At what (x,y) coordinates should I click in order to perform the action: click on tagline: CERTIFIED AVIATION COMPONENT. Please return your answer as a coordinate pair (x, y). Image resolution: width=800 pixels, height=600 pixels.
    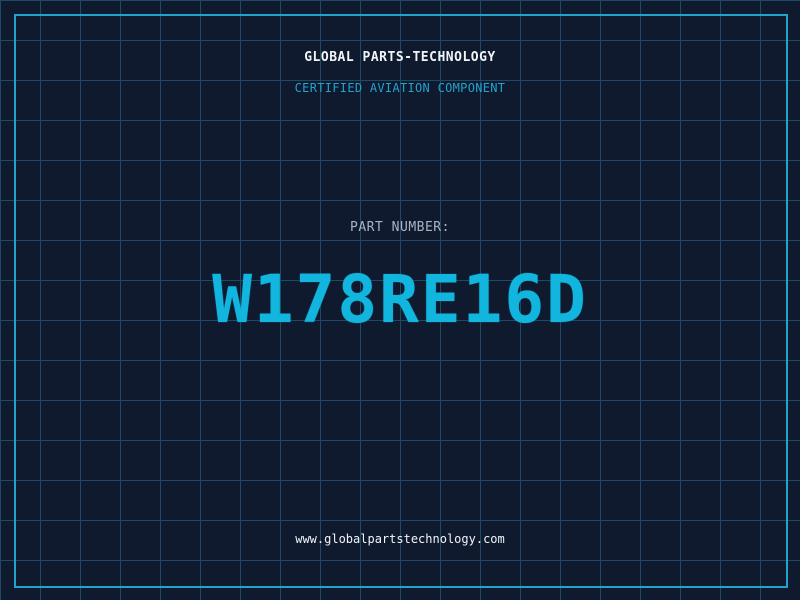
    Looking at the image, I should click on (400, 88).